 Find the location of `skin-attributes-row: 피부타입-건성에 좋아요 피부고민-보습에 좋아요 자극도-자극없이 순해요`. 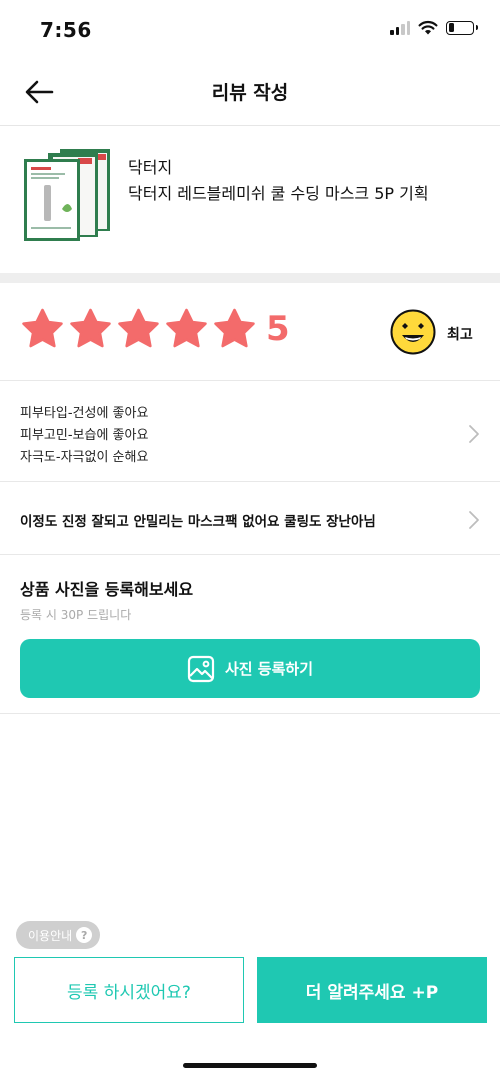

skin-attributes-row: 피부타입-건성에 좋아요 피부고민-보습에 좋아요 자극도-자극없이 순해요 is located at coordinates (250, 432).